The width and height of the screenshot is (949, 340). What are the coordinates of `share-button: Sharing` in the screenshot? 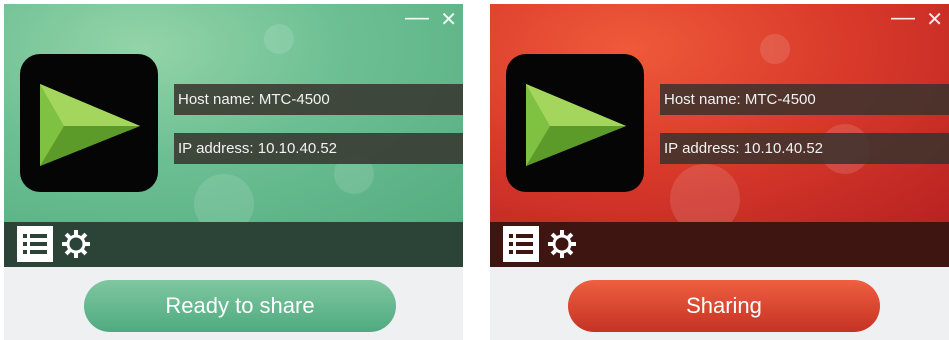 It's located at (724, 306).